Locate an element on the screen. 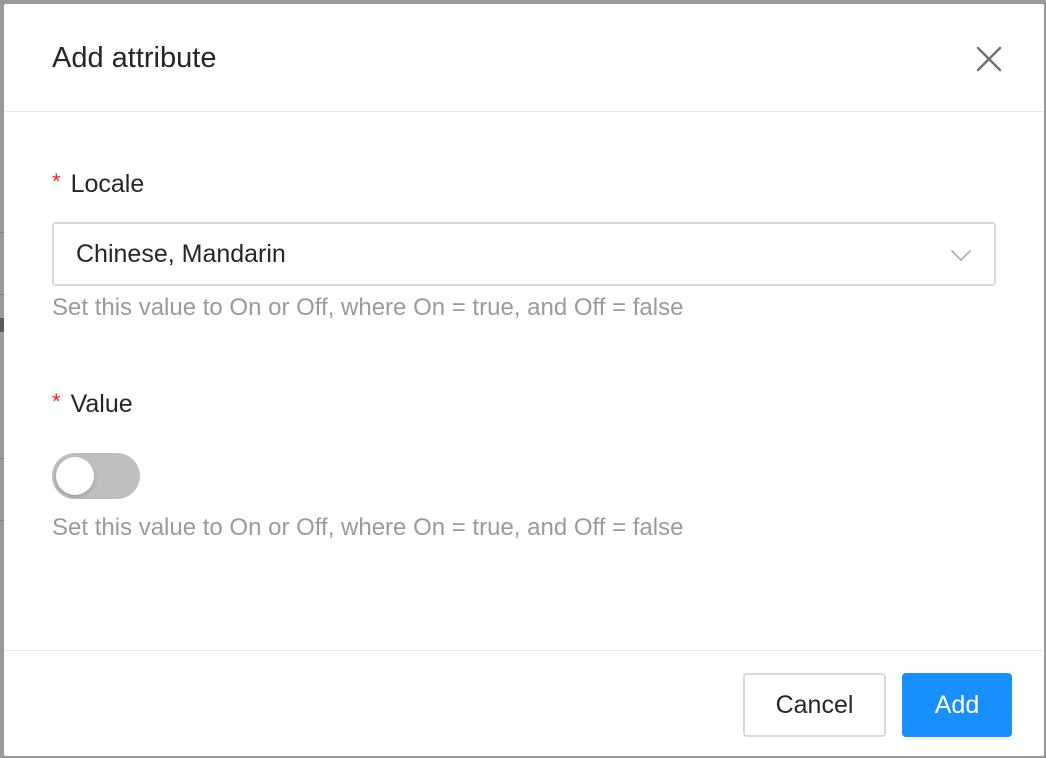  locale-select-value: Chinese, Mandarin is located at coordinates (181, 254).